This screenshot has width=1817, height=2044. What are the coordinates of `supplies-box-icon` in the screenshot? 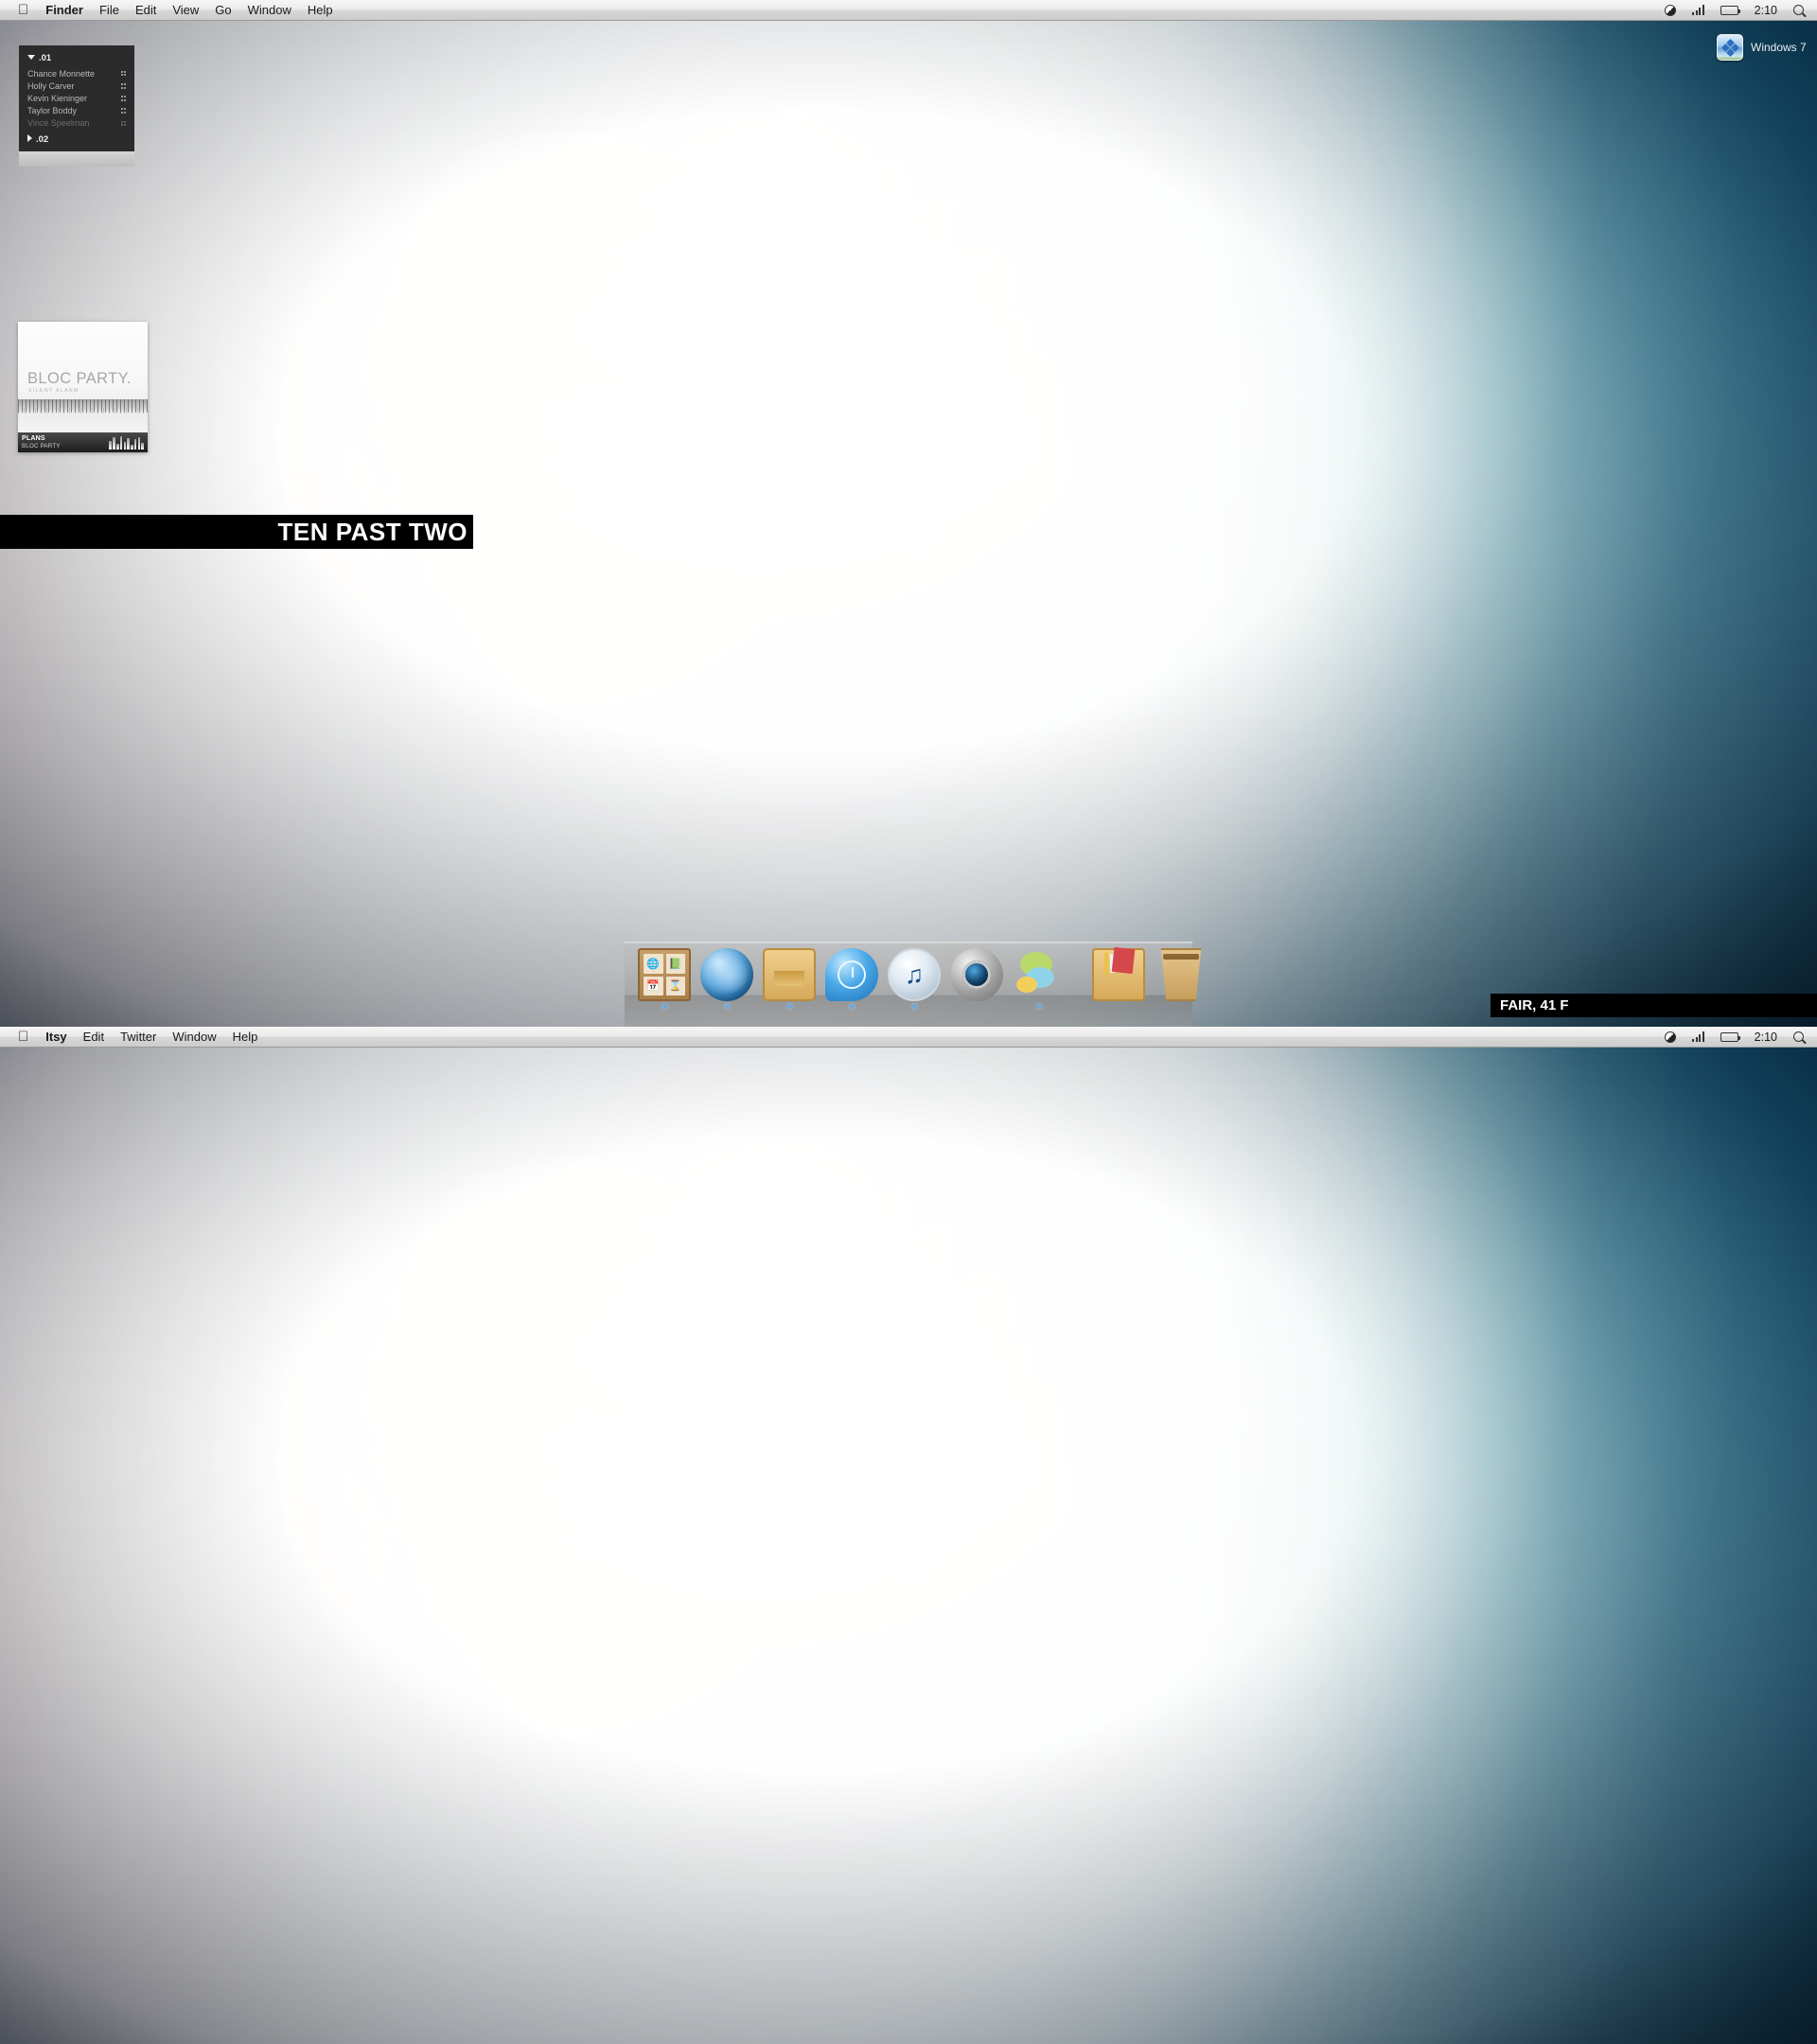 It's located at (1118, 973).